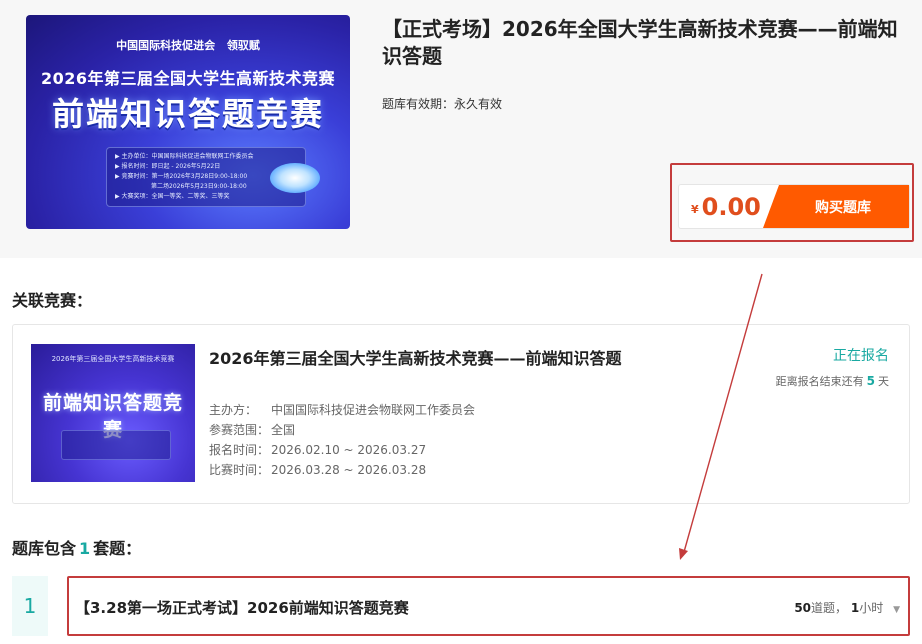 The height and width of the screenshot is (644, 922). I want to click on banner-info-line: ▶ 报名时间：即日起 - 2026年5月22日, so click(168, 166).